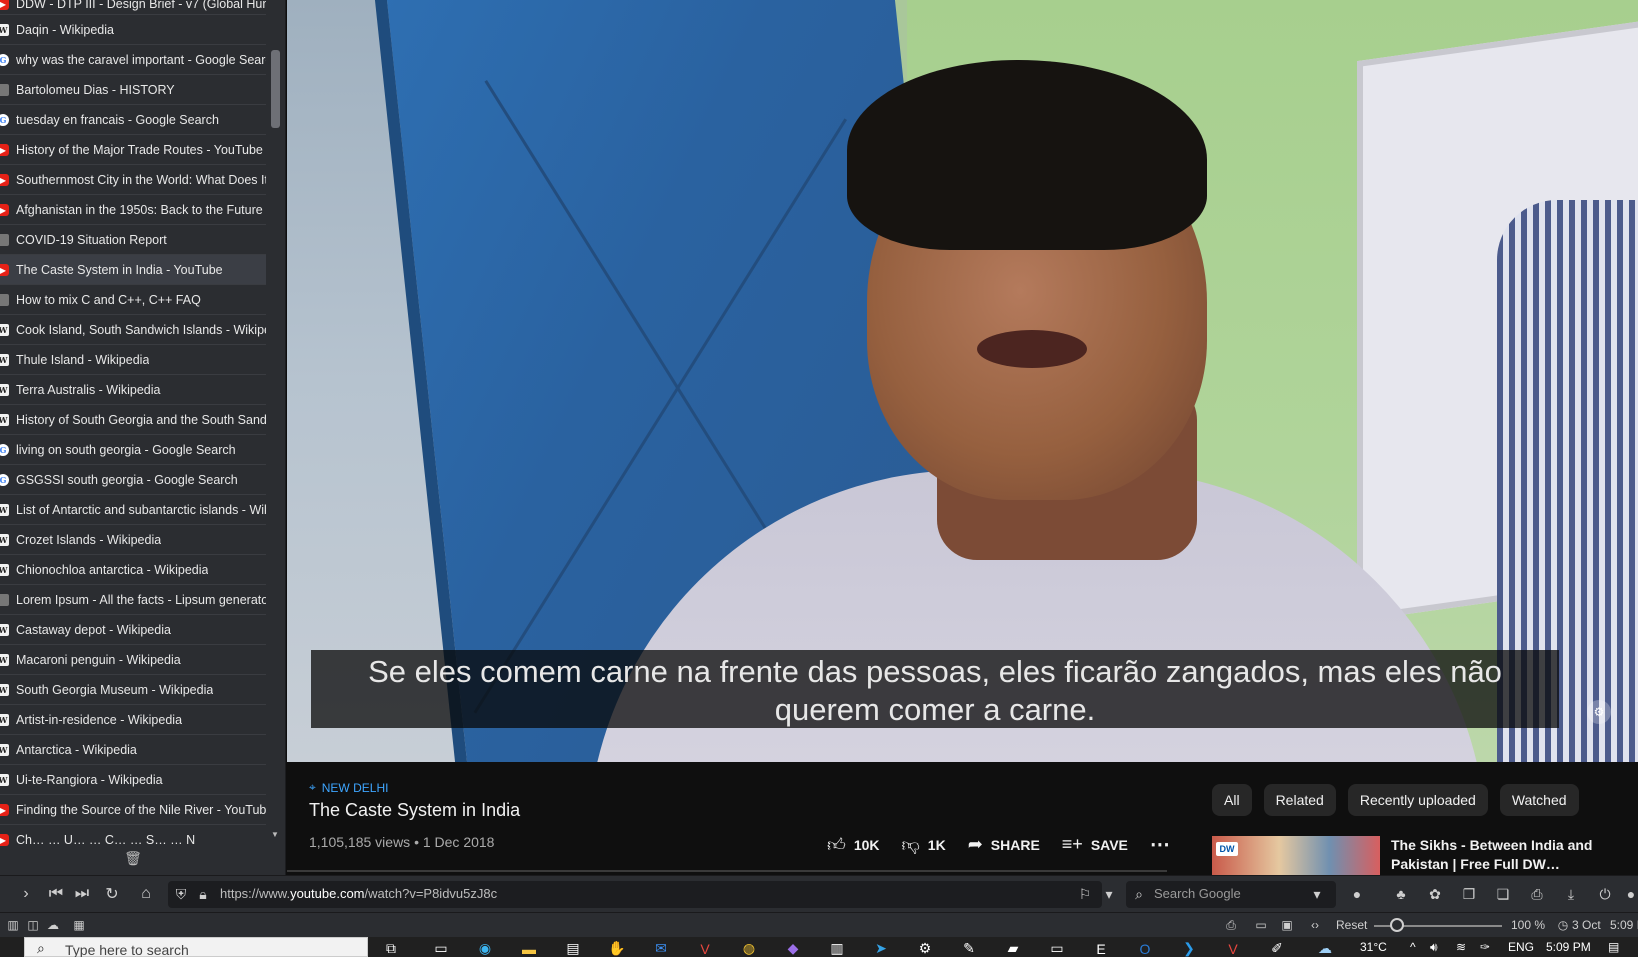 Image resolution: width=1638 pixels, height=957 pixels. Describe the element at coordinates (1629, 894) in the screenshot. I see `vivaldi-extension-icon: ●` at that location.